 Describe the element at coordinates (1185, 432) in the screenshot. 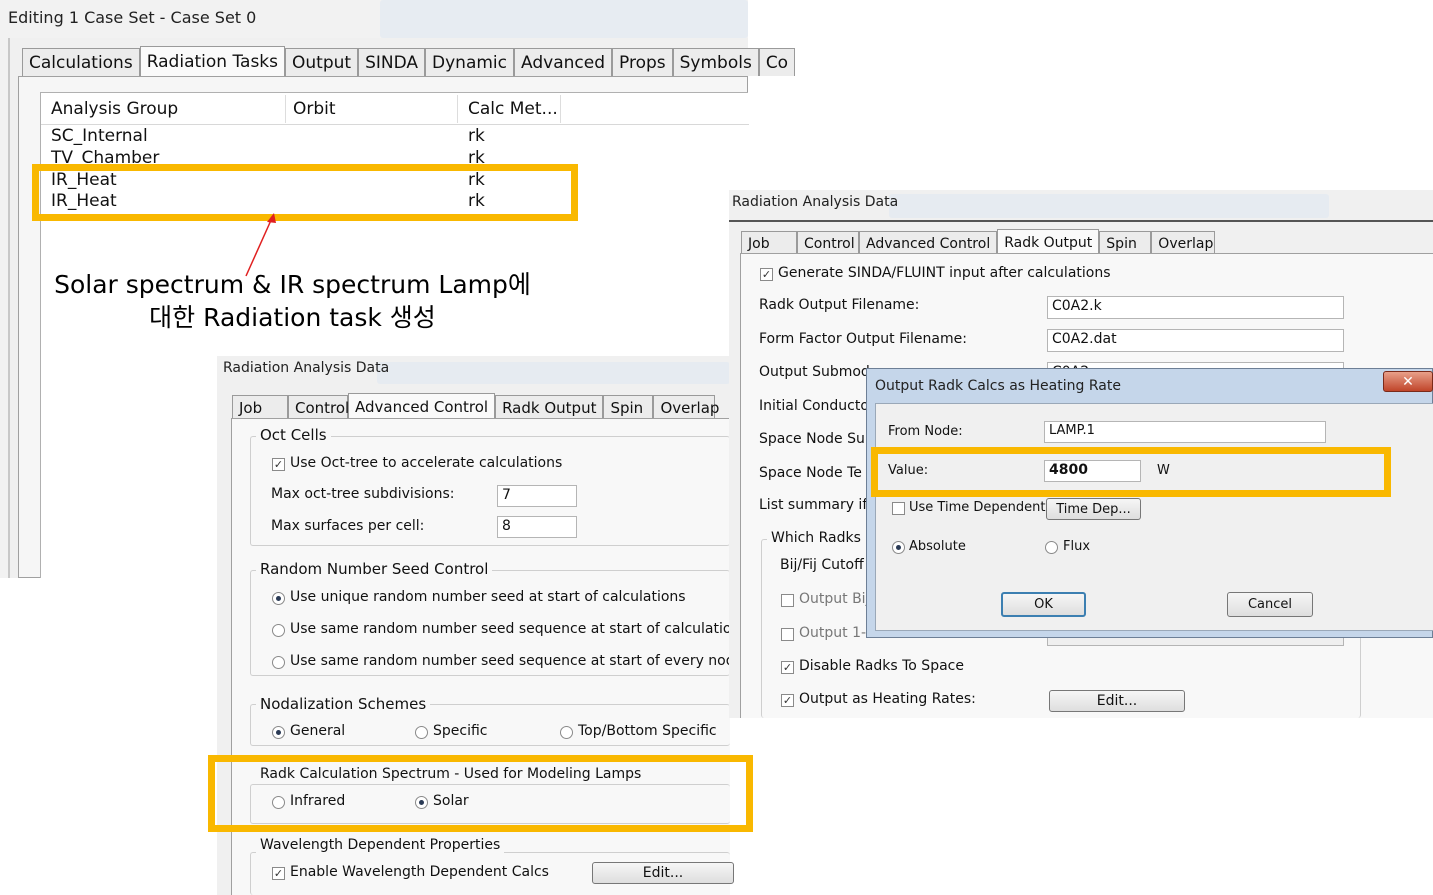

I see `from-node-input: LAMP.1` at that location.